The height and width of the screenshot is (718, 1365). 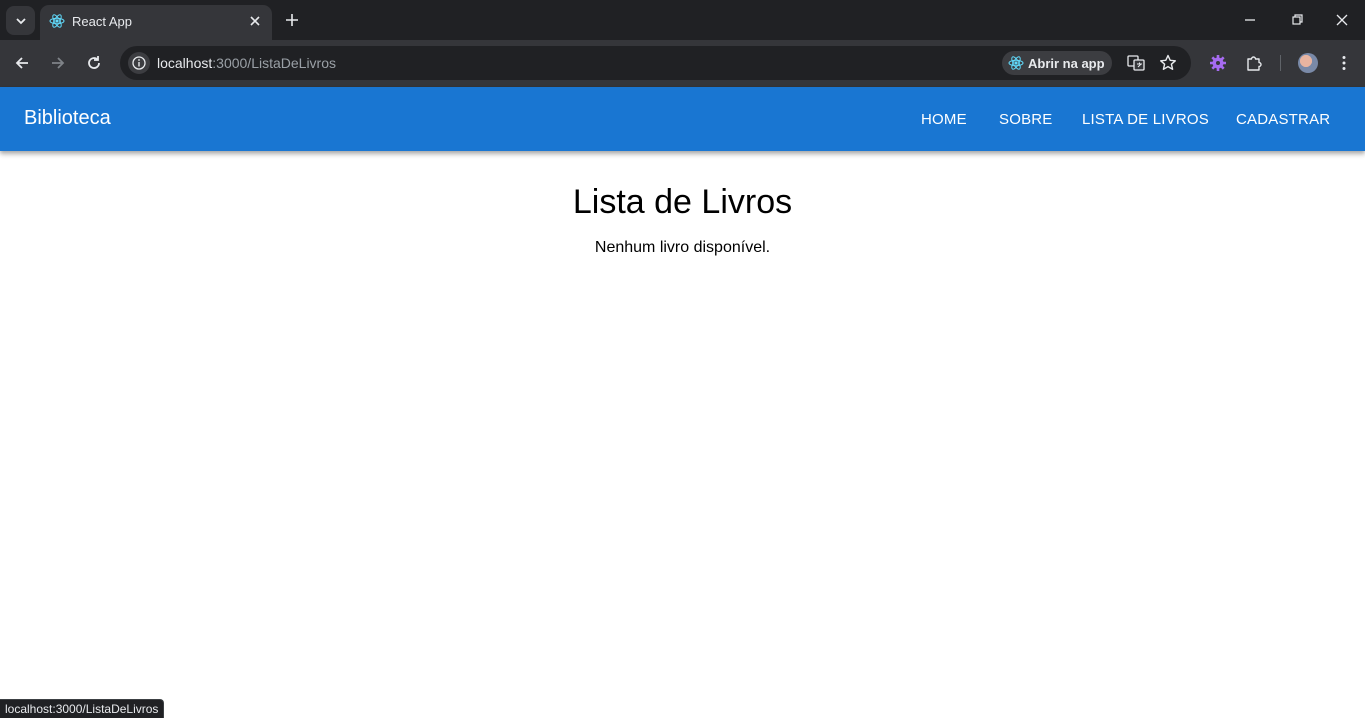 I want to click on profile-avatar, so click(x=1308, y=63).